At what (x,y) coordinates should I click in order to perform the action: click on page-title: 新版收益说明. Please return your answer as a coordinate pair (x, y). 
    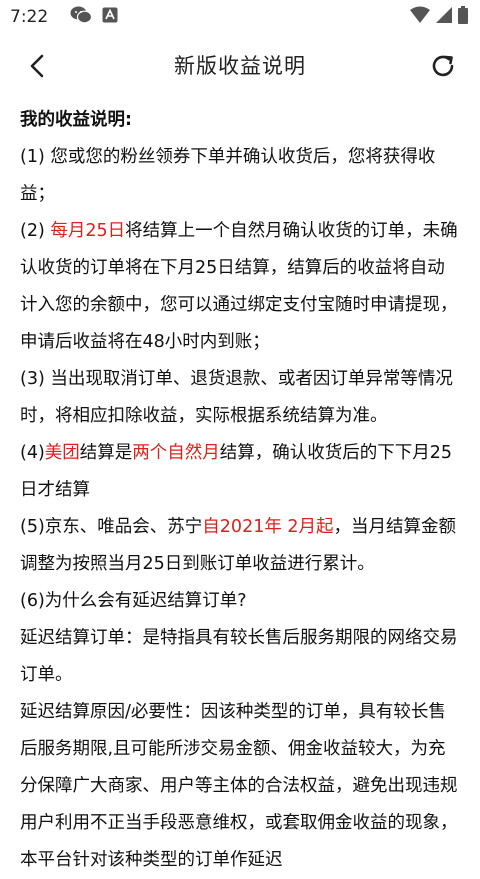
    Looking at the image, I should click on (240, 66).